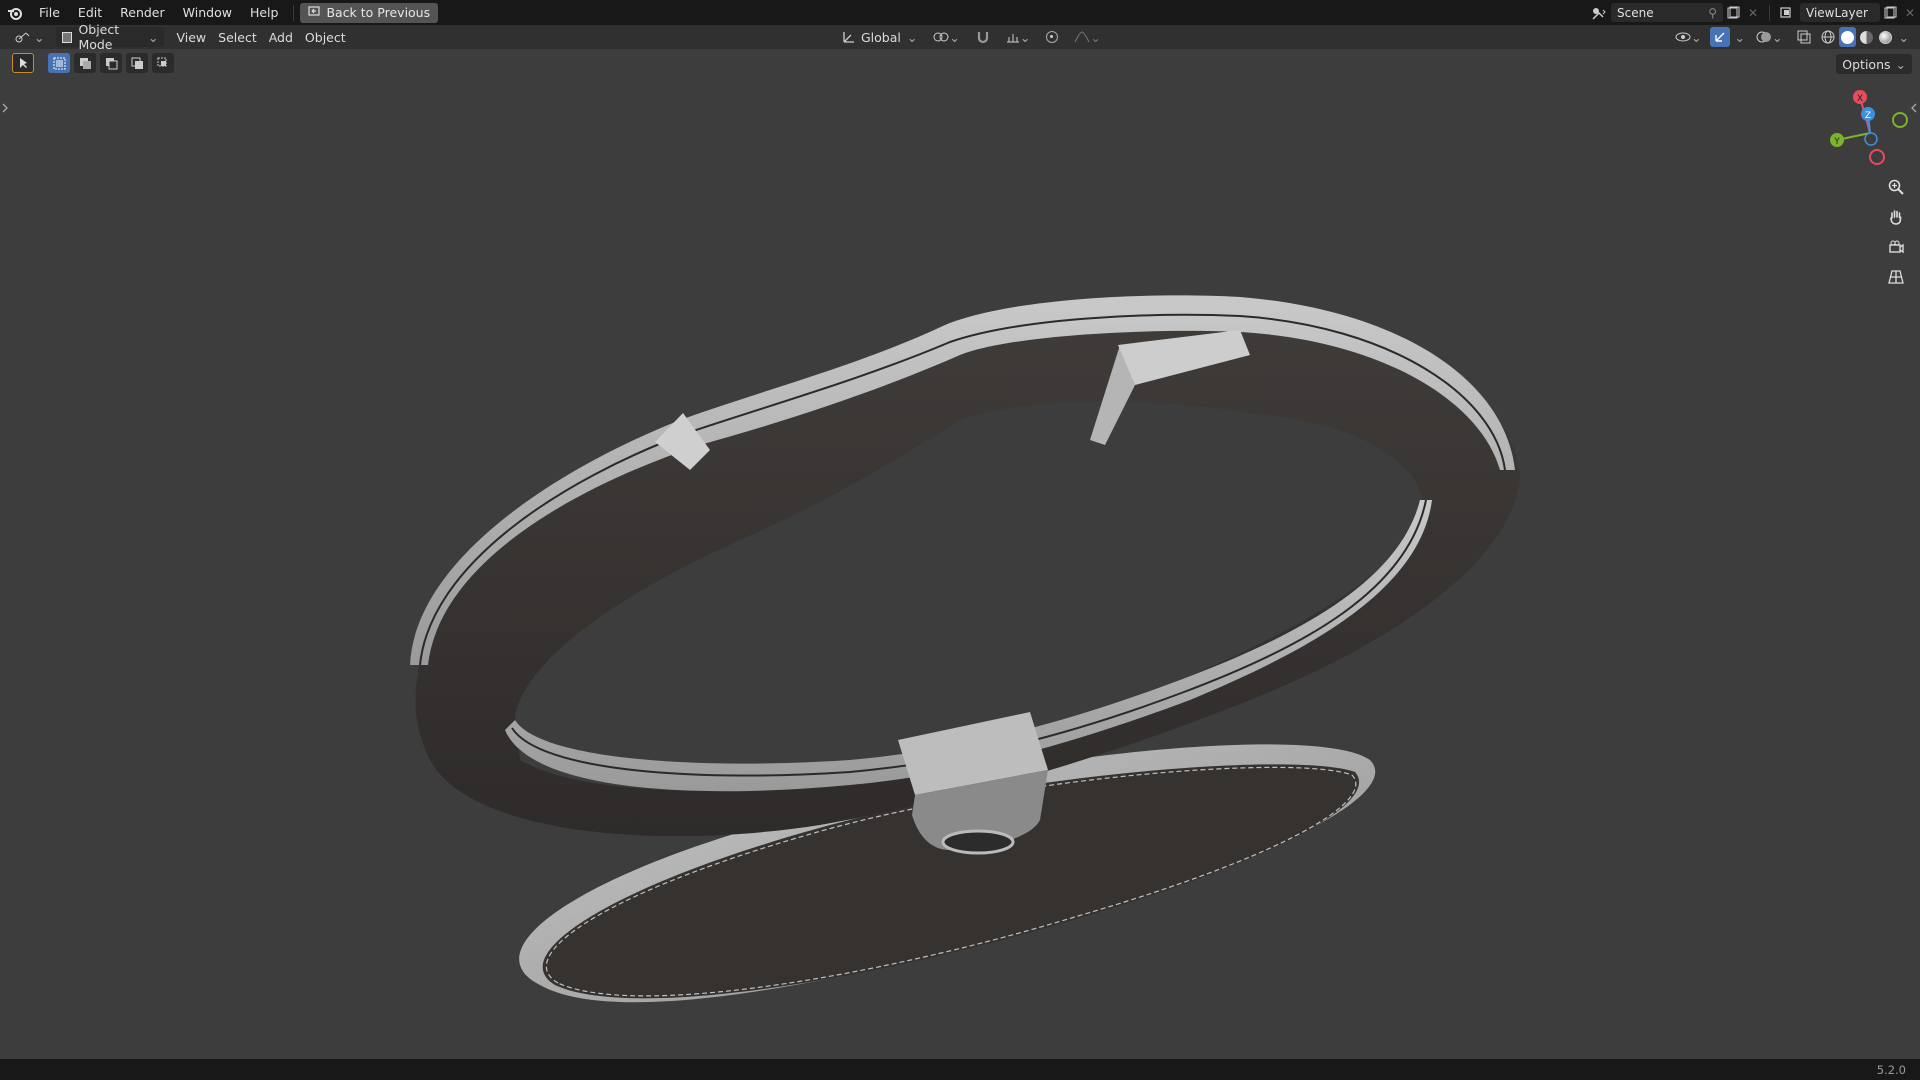  What do you see at coordinates (941, 37) in the screenshot?
I see `pivot-icon` at bounding box center [941, 37].